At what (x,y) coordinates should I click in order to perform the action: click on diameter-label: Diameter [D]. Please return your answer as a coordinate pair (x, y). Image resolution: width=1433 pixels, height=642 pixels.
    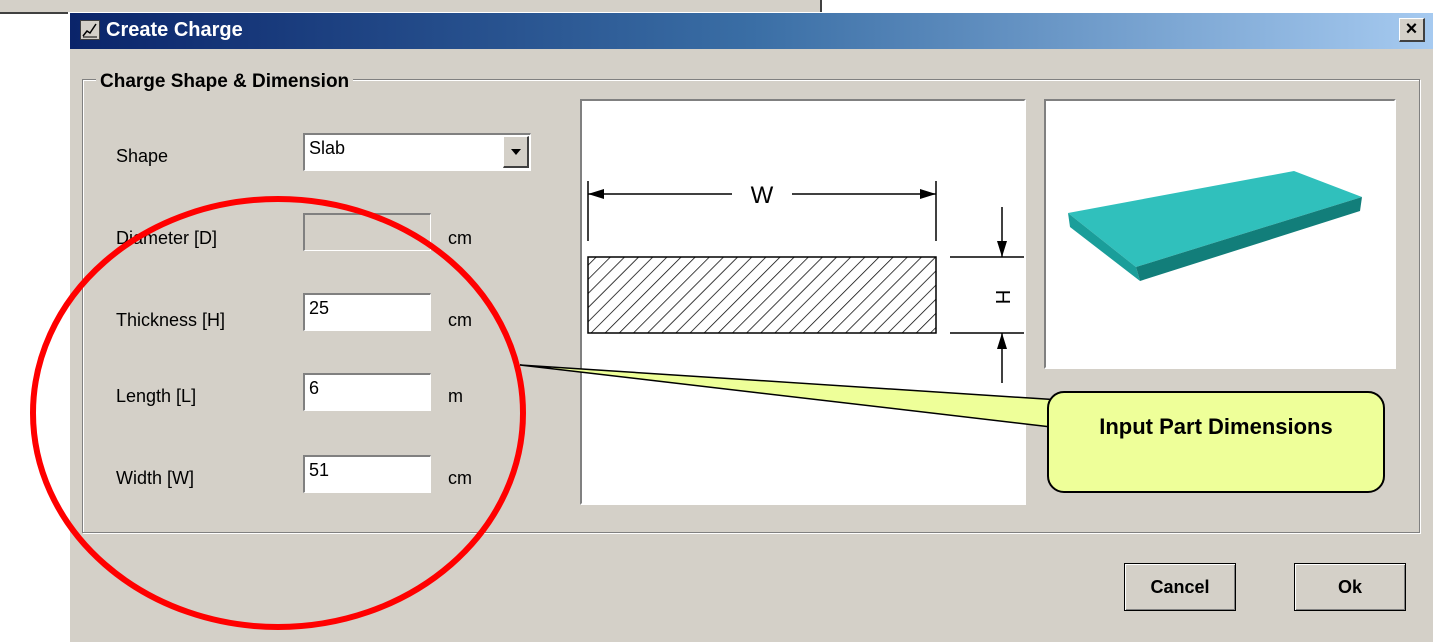
    Looking at the image, I should click on (167, 238).